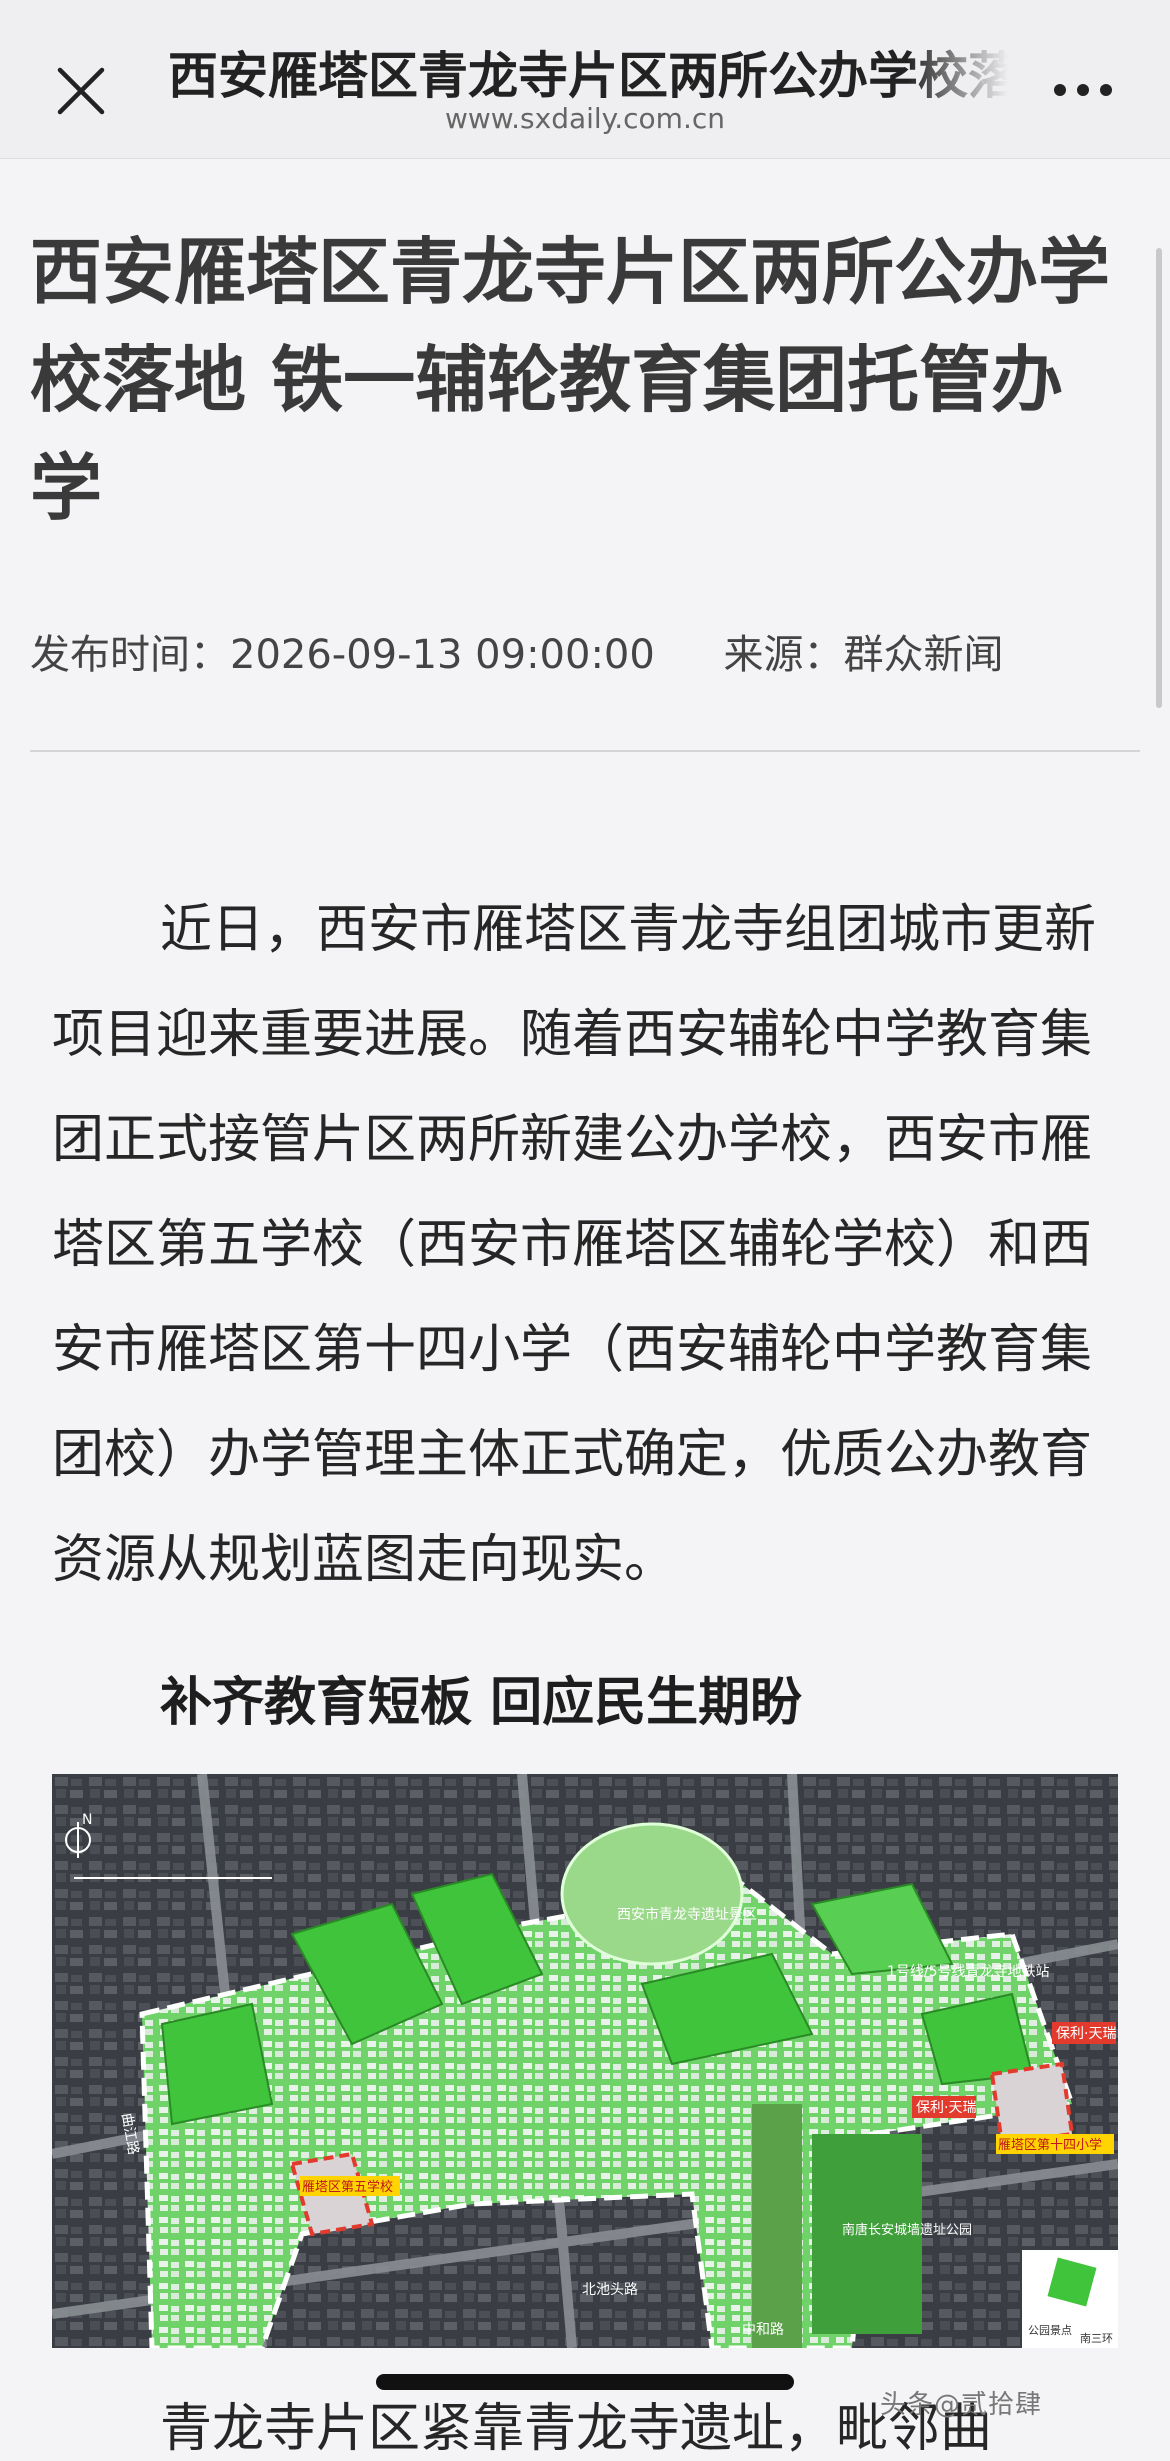 This screenshot has width=1170, height=2461. I want to click on publish-time: 2026-09-13 09:00:00, so click(442, 655).